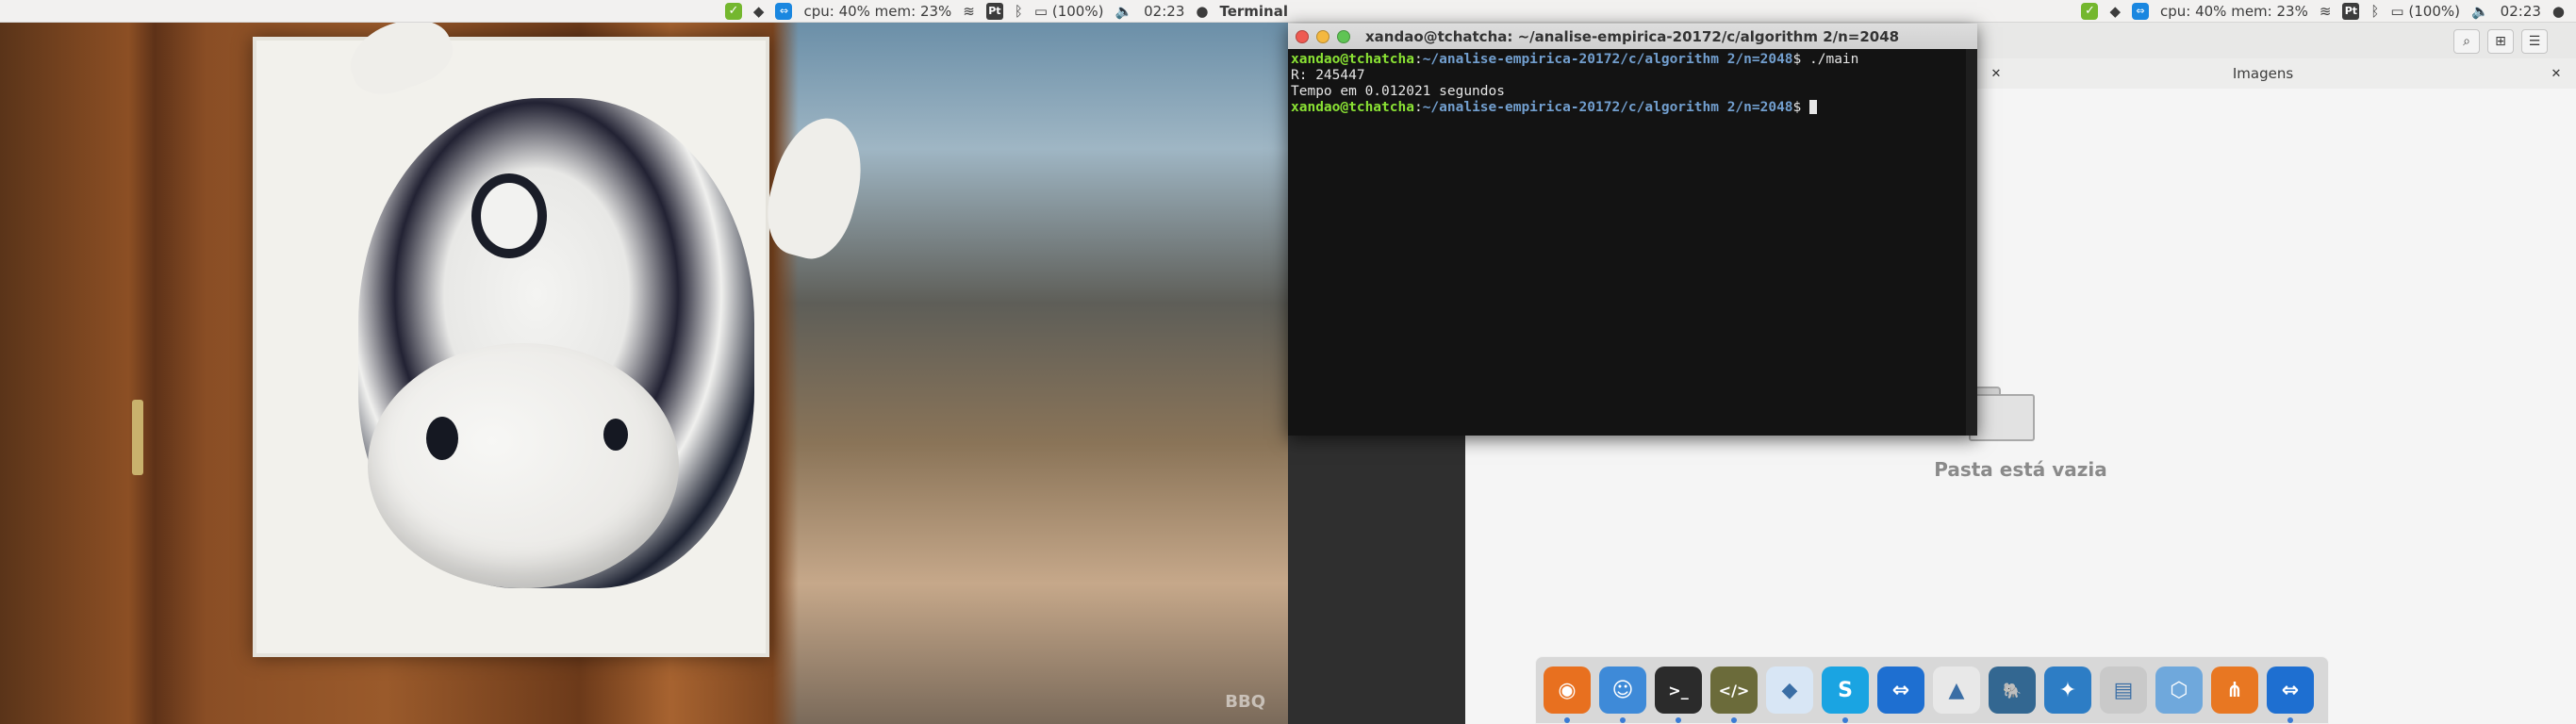  I want to click on search-button: ⌕, so click(2466, 41).